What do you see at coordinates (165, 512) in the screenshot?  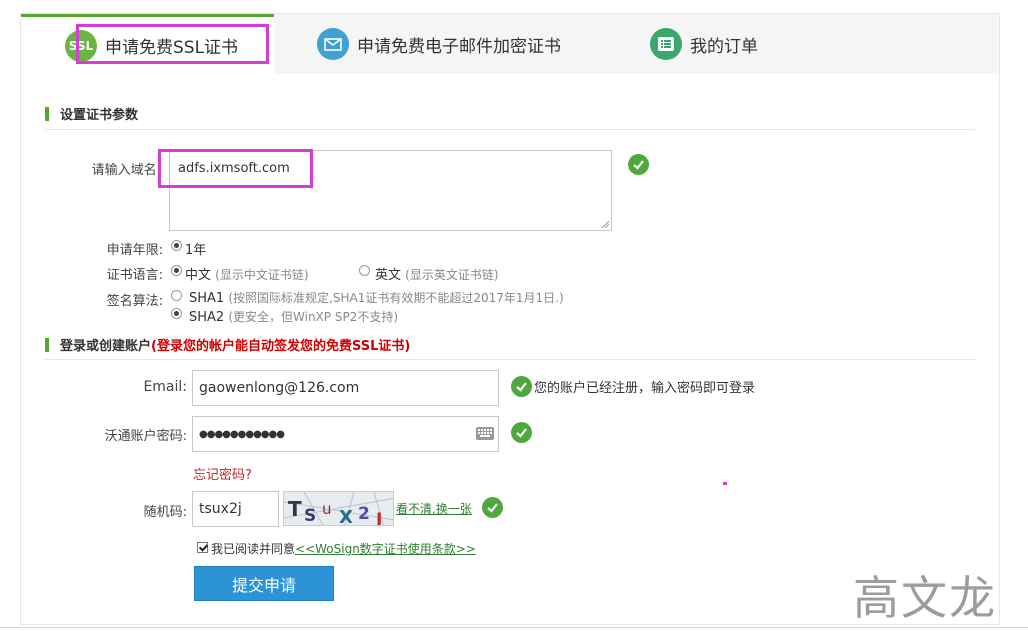 I see `captcha-label: 随机码:` at bounding box center [165, 512].